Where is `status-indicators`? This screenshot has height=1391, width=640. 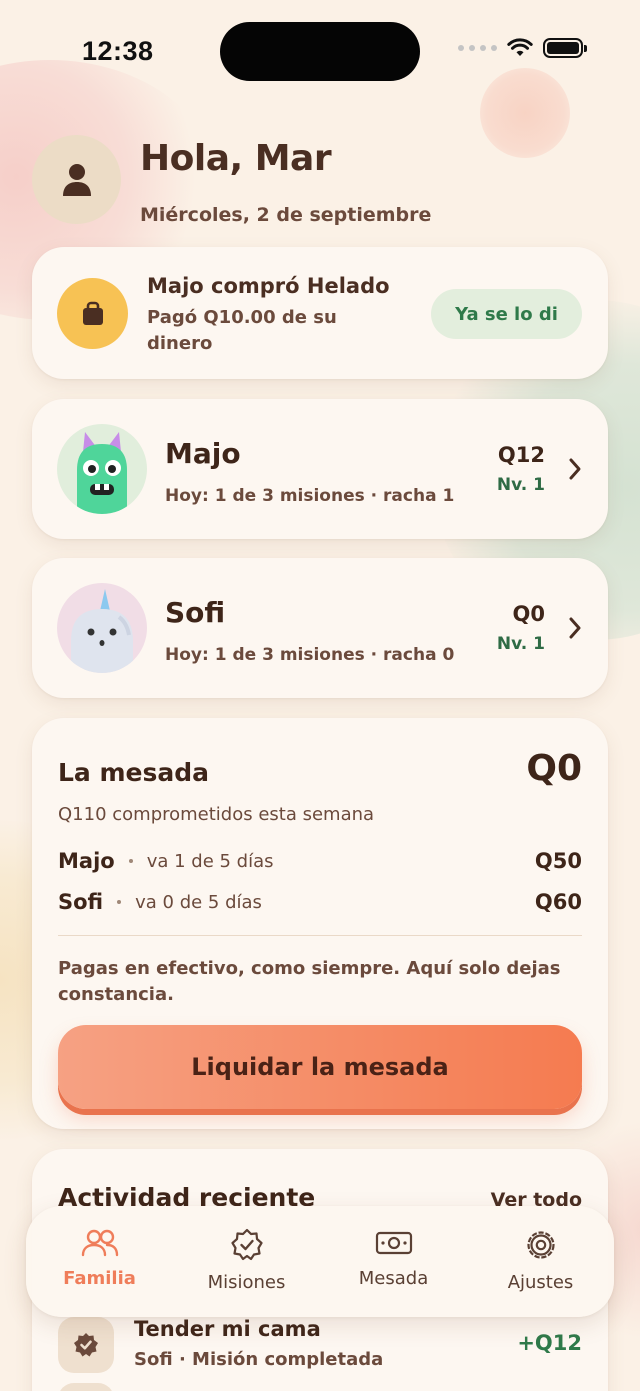 status-indicators is located at coordinates (522, 48).